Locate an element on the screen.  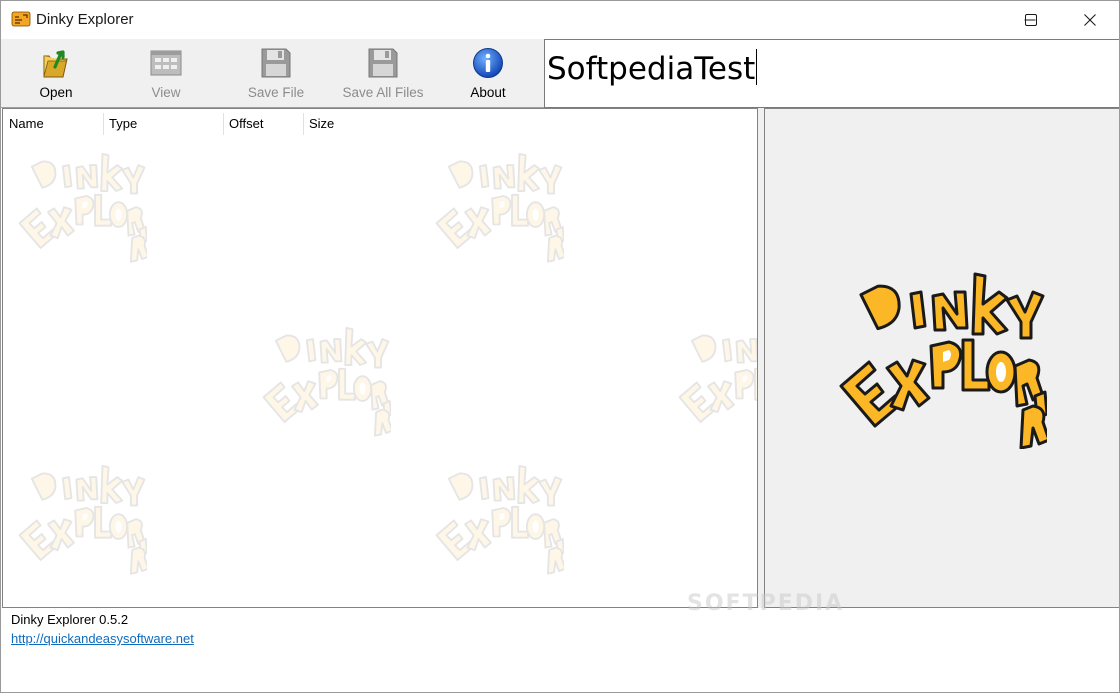
search-input: SoftpediaTest is located at coordinates (831, 73).